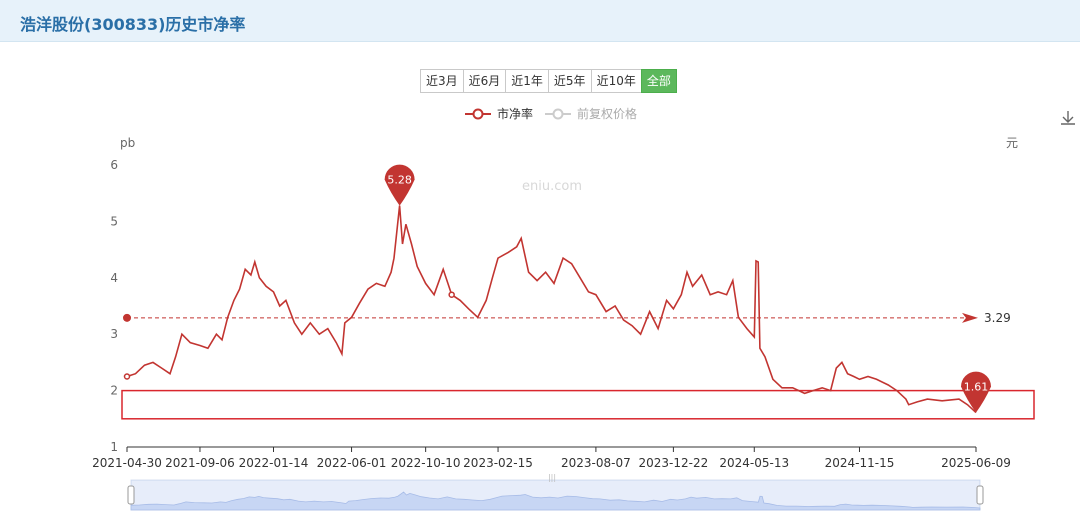  What do you see at coordinates (555, 495) in the screenshot?
I see `slider-selected-window` at bounding box center [555, 495].